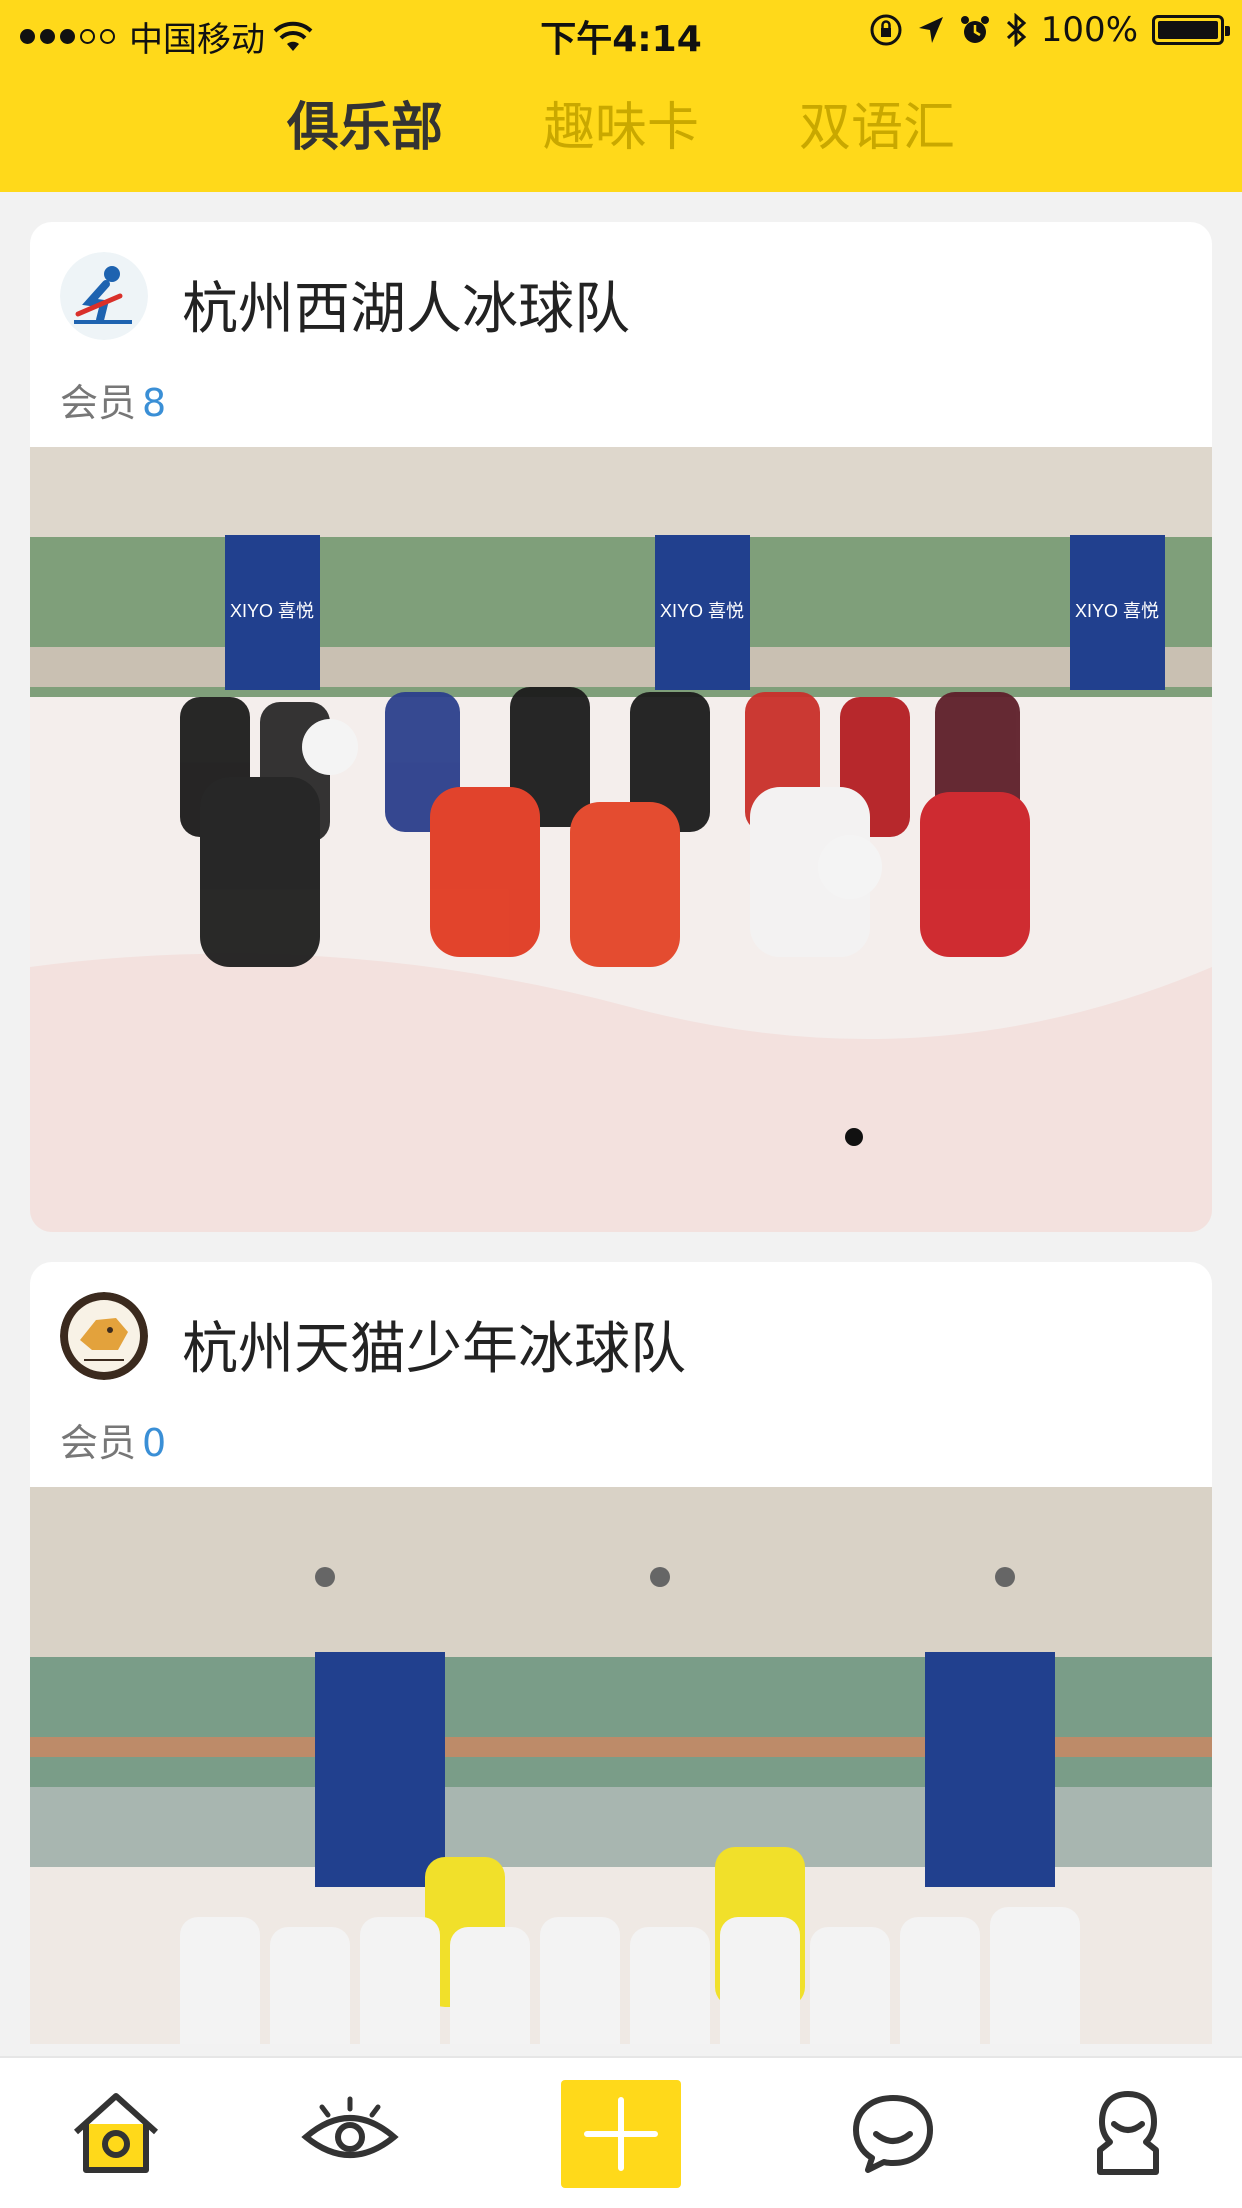 Image resolution: width=1242 pixels, height=2208 pixels. I want to click on chat-icon, so click(893, 2134).